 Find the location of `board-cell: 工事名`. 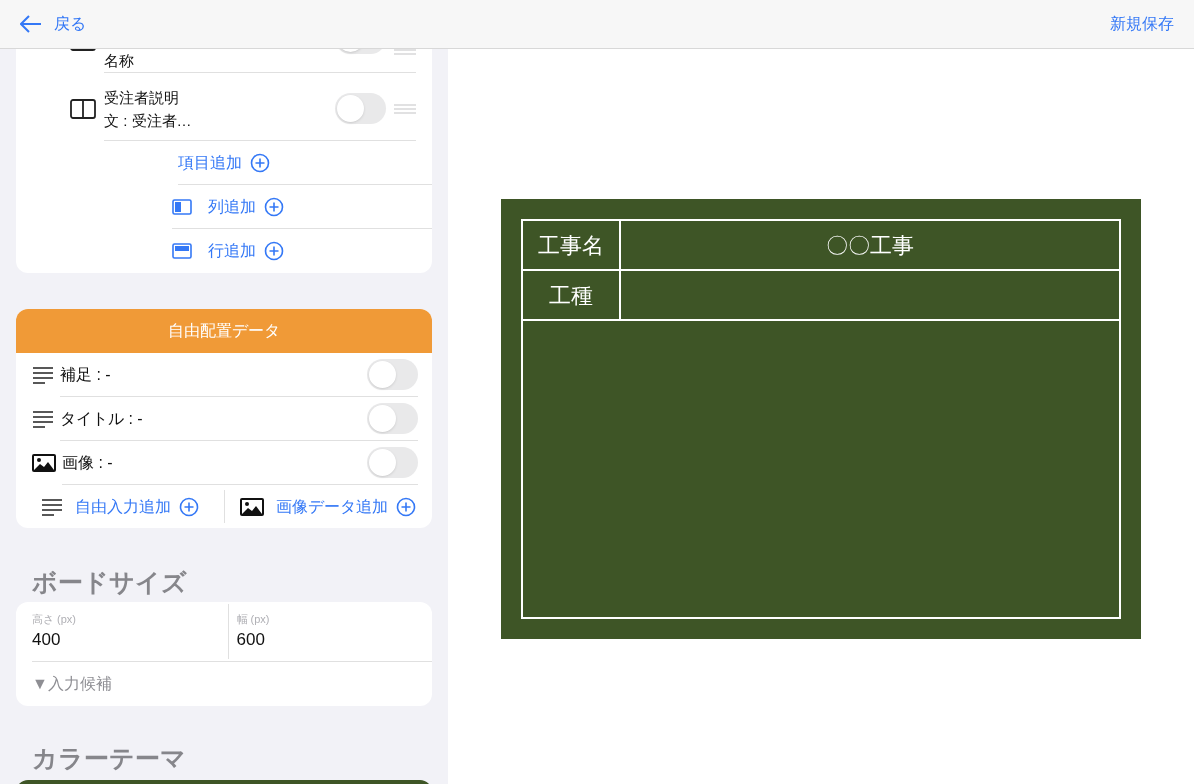

board-cell: 工事名 is located at coordinates (572, 245).